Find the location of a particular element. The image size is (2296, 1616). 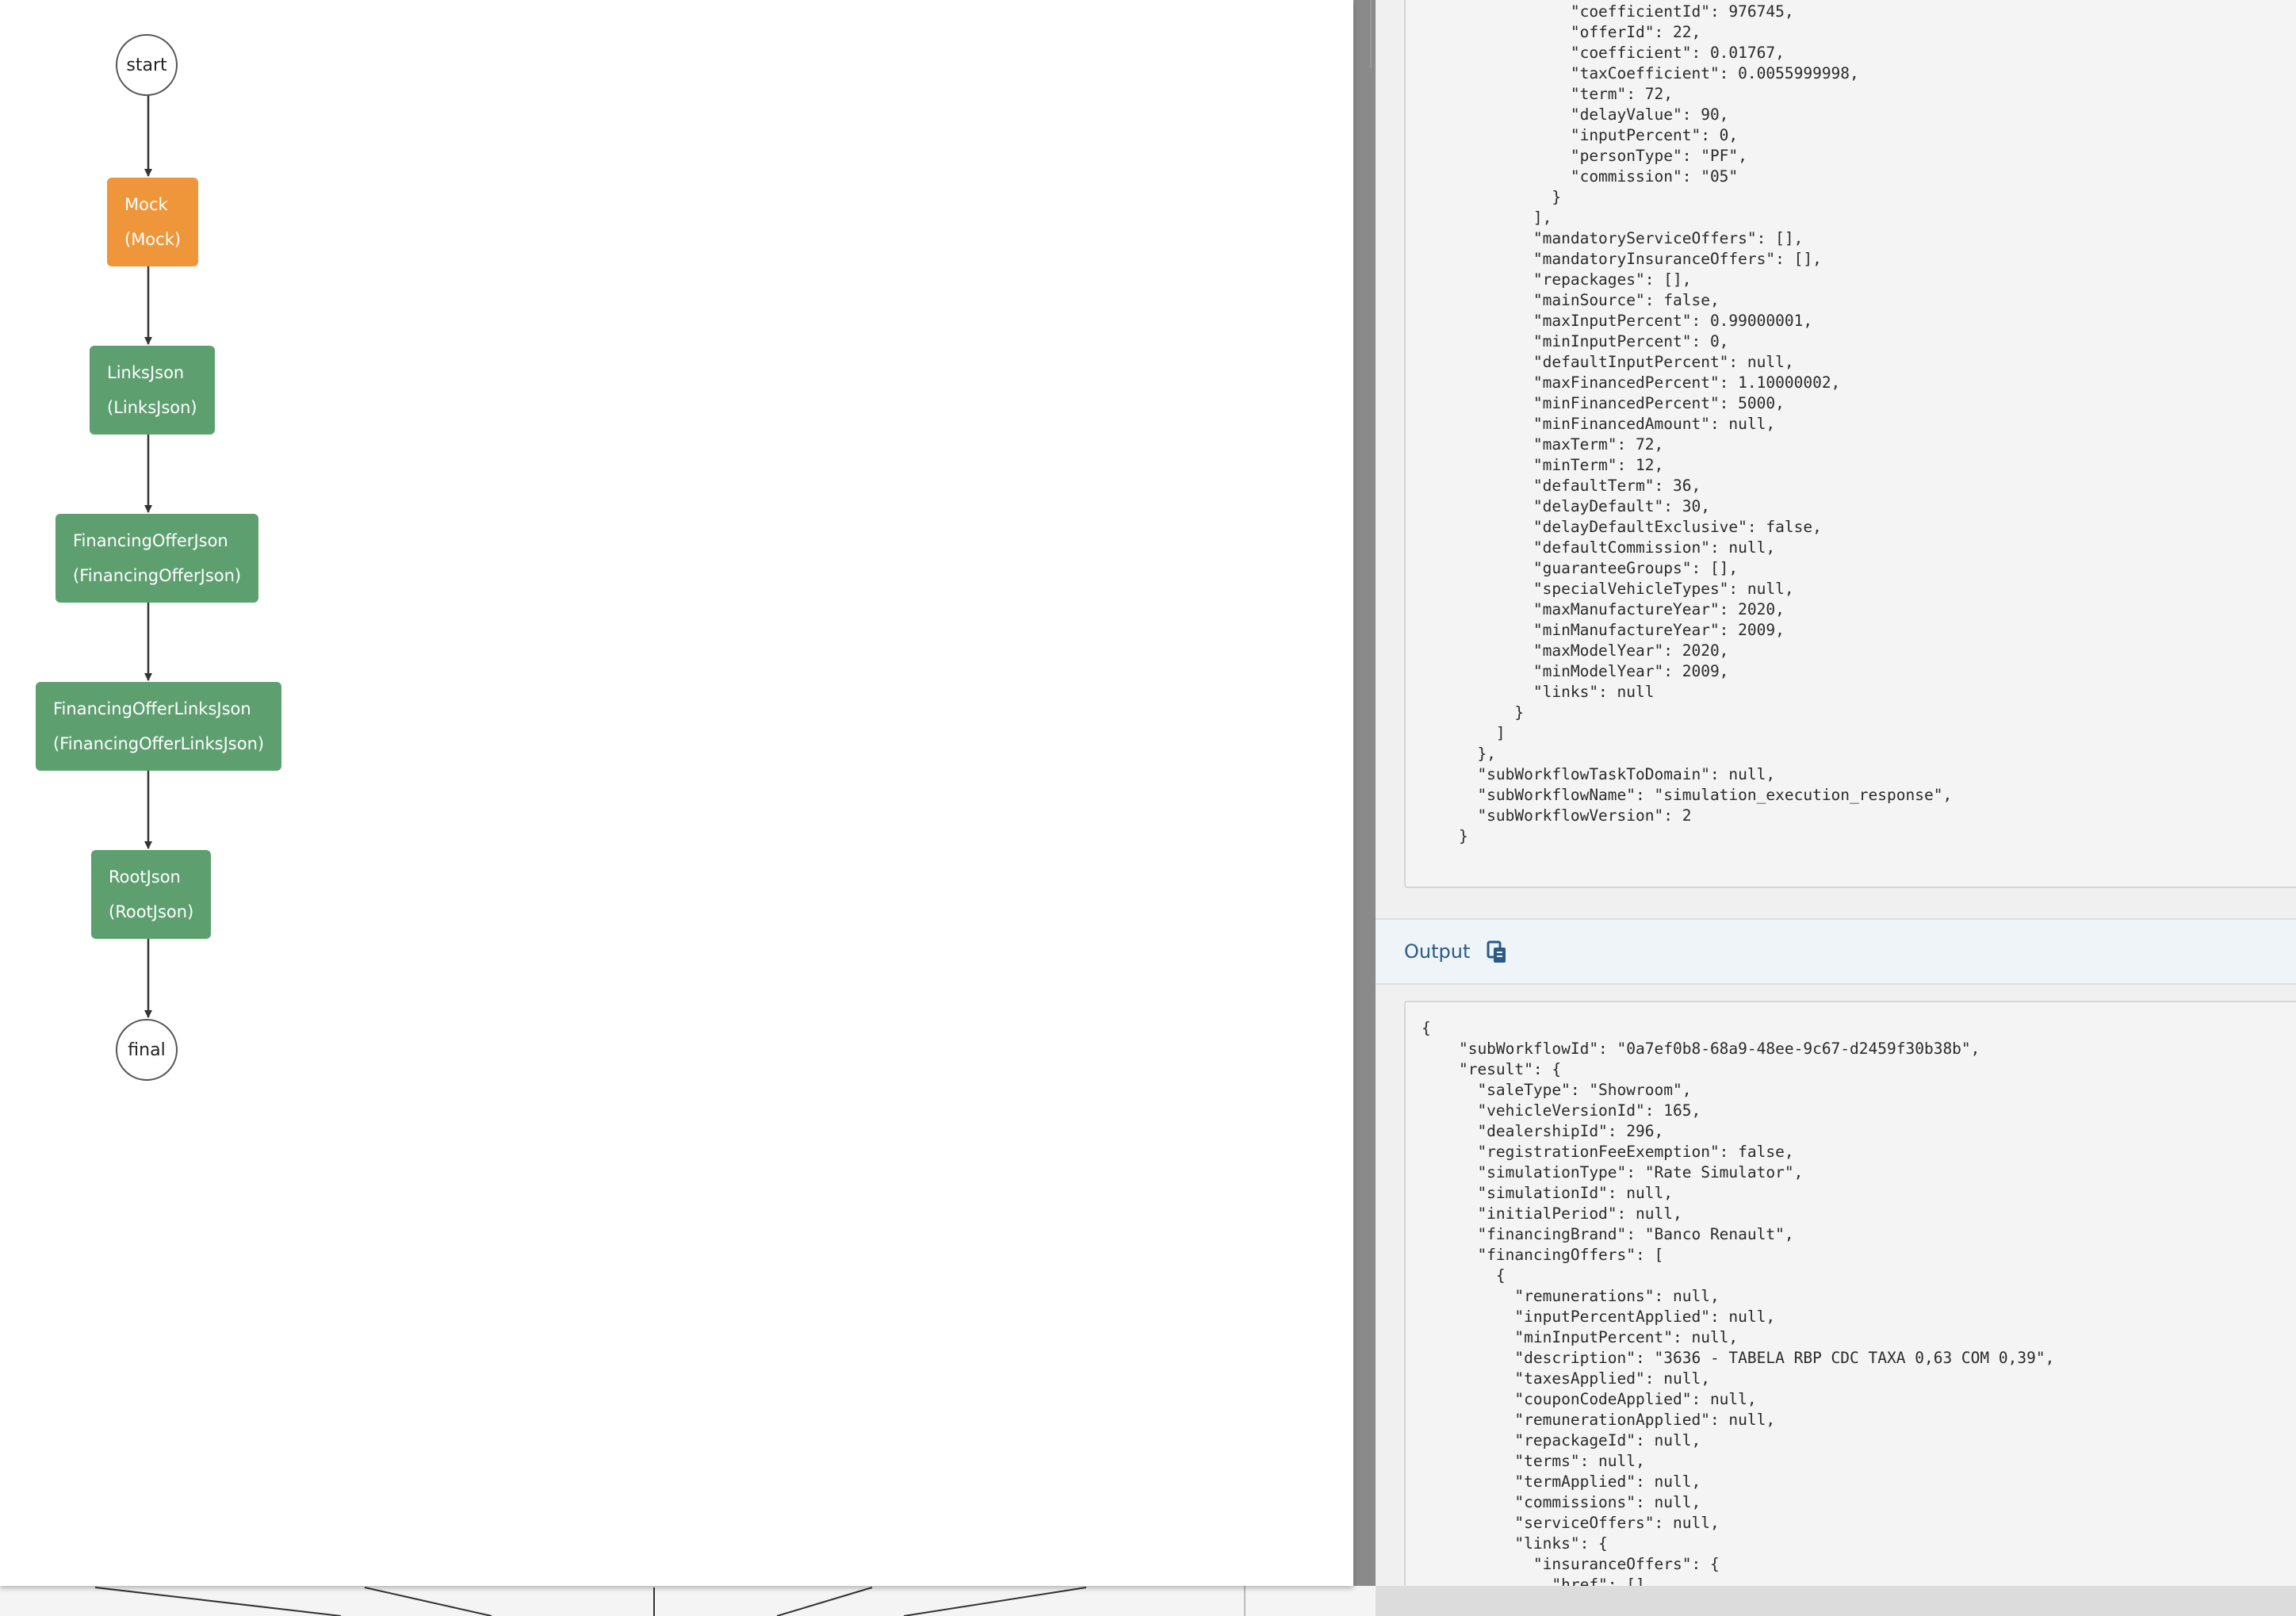

task-name: RootJson is located at coordinates (145, 877).